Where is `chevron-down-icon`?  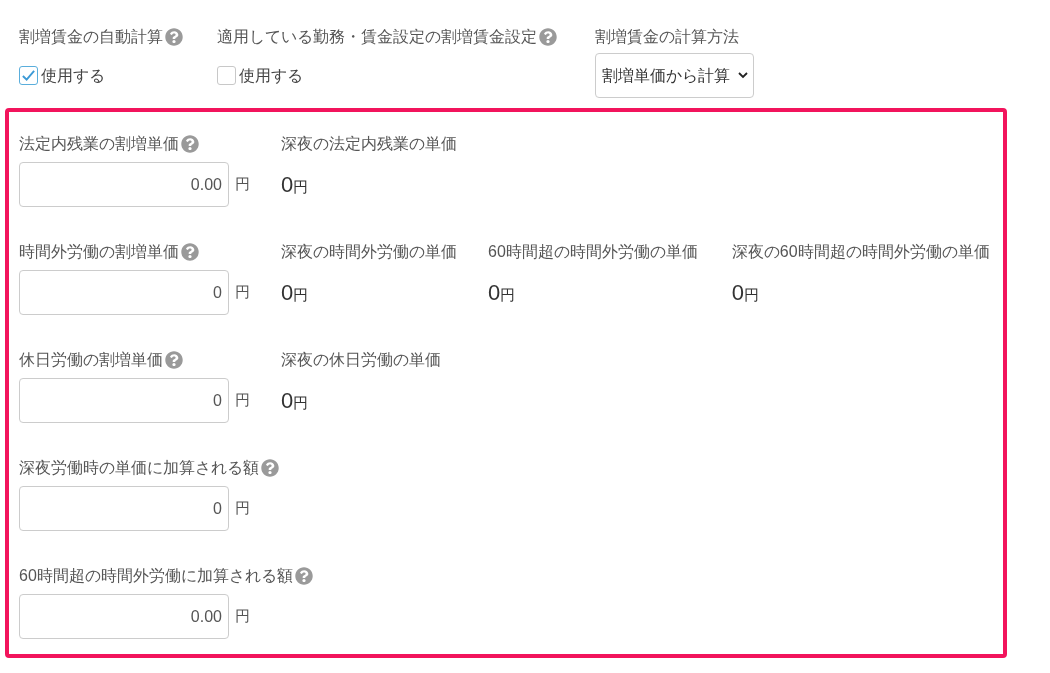
chevron-down-icon is located at coordinates (743, 75).